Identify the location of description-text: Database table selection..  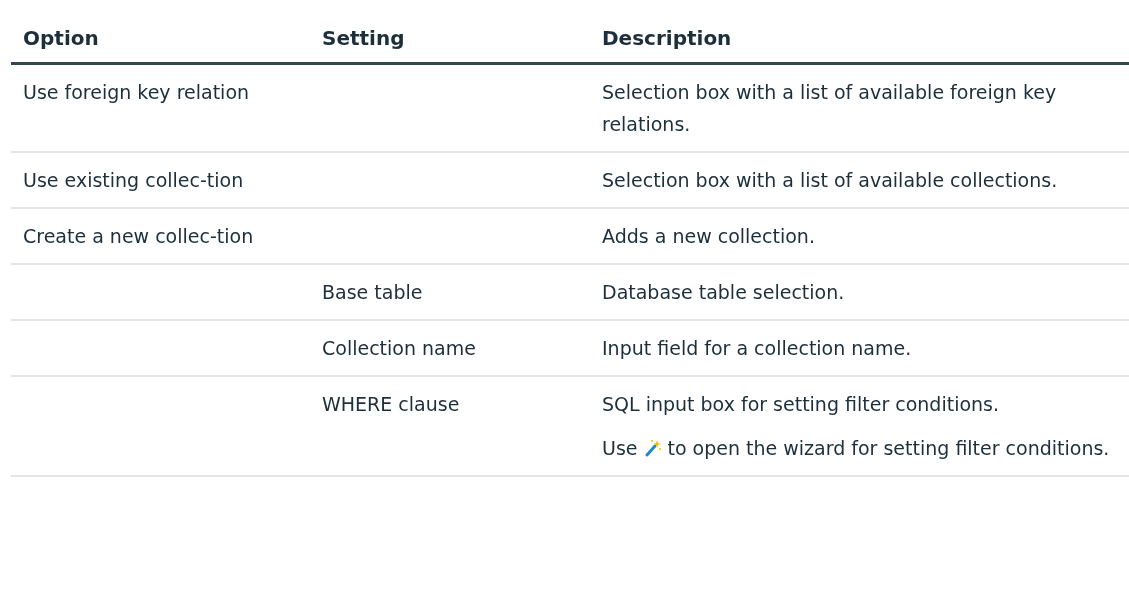
(724, 292).